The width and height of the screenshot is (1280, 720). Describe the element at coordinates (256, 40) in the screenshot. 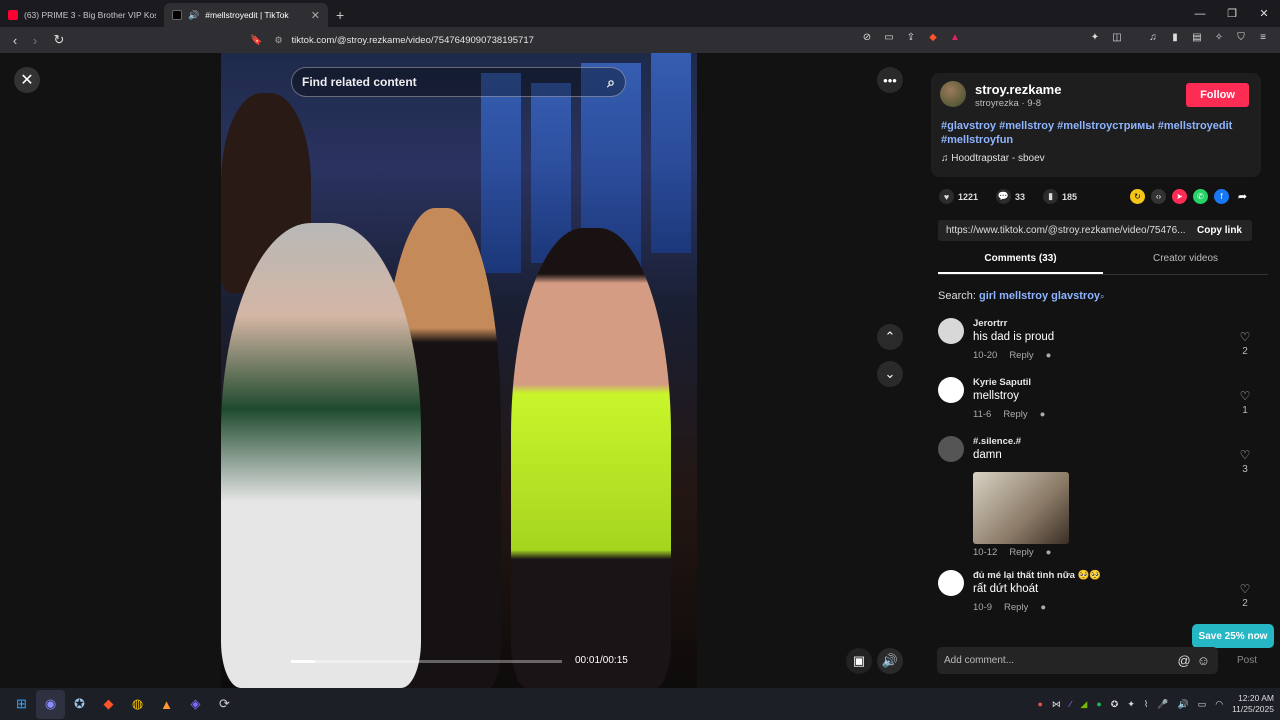

I see `bookmark-icon: 🔖` at that location.